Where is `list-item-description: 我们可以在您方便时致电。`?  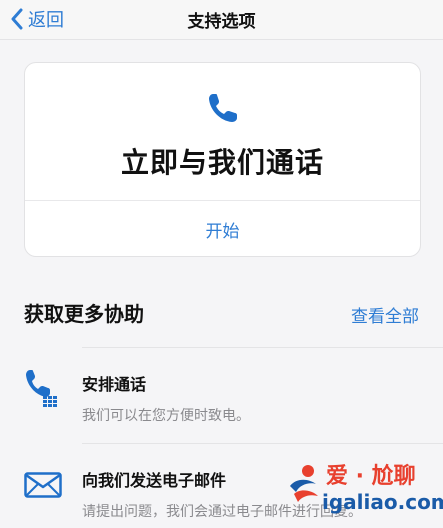 list-item-description: 我们可以在您方便时致电。 is located at coordinates (166, 416).